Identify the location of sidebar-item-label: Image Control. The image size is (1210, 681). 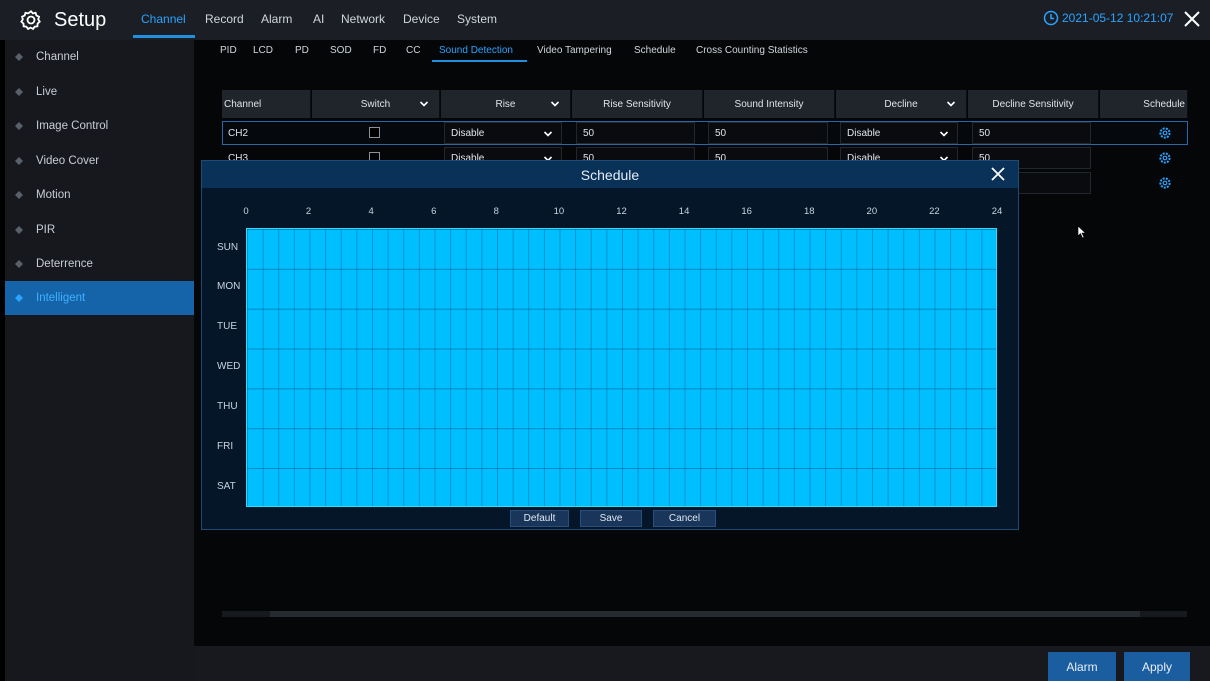
(72, 126).